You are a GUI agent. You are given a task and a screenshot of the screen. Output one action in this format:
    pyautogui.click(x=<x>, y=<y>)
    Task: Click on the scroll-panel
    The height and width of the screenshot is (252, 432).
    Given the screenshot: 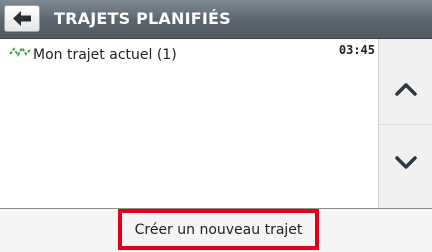 What is the action you would take?
    pyautogui.click(x=405, y=123)
    